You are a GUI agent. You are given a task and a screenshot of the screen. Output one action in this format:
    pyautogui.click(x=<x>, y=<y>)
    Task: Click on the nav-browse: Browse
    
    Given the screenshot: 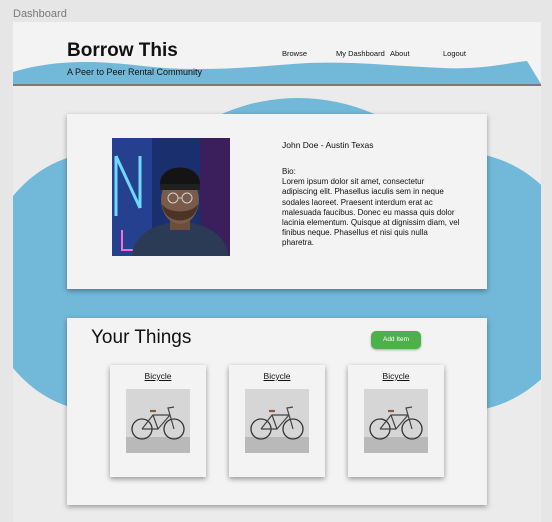 What is the action you would take?
    pyautogui.click(x=294, y=53)
    